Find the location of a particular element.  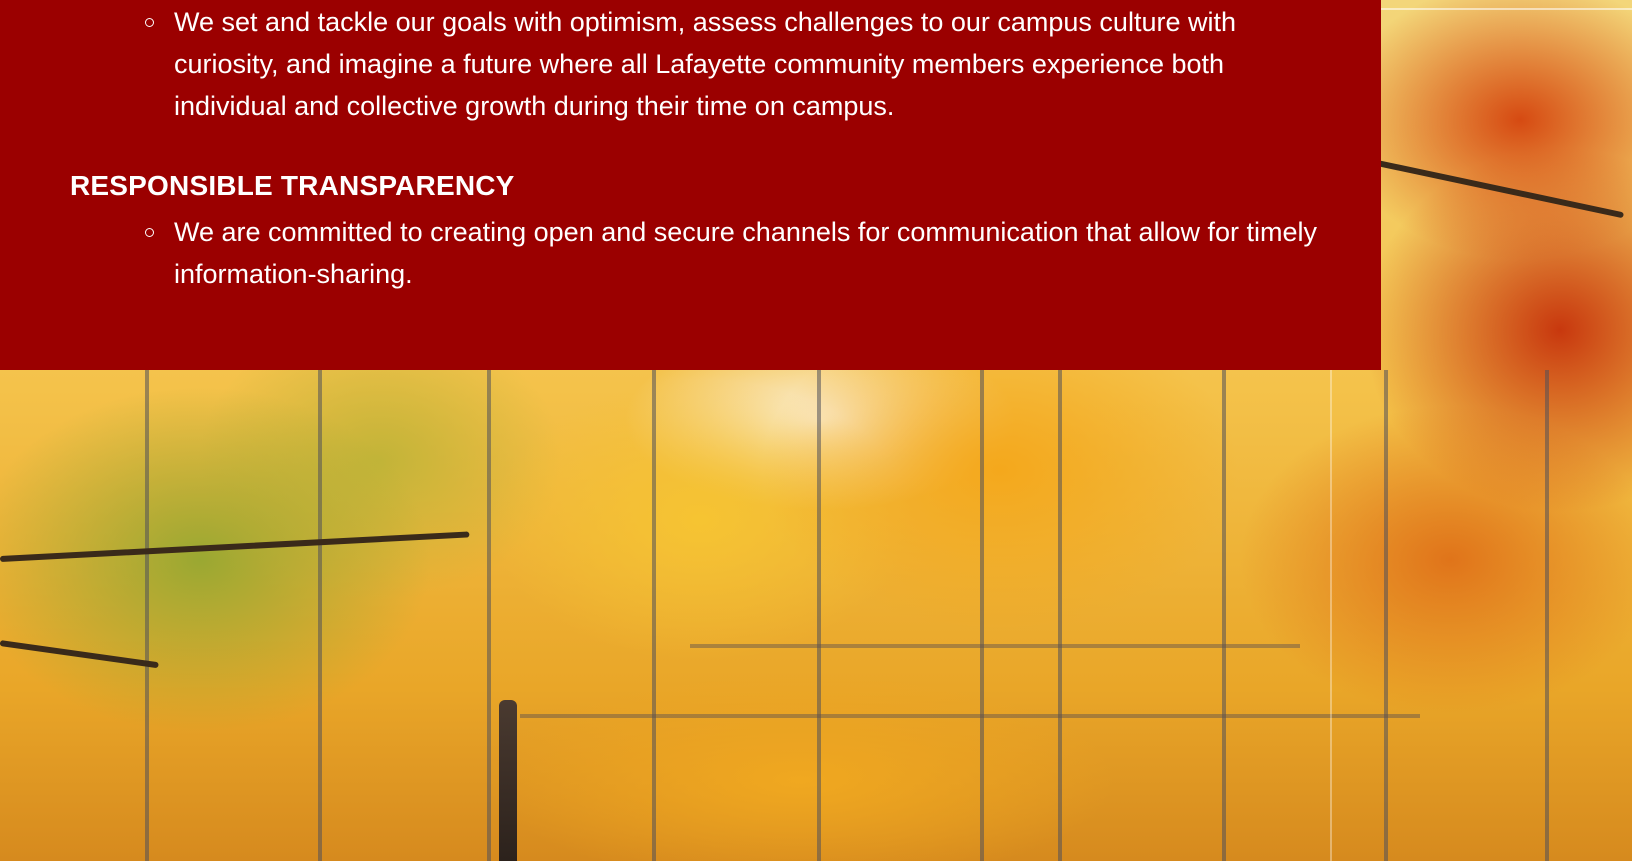

section-heading: RESPONSIBLE TRANSPARENCY is located at coordinates (292, 185).